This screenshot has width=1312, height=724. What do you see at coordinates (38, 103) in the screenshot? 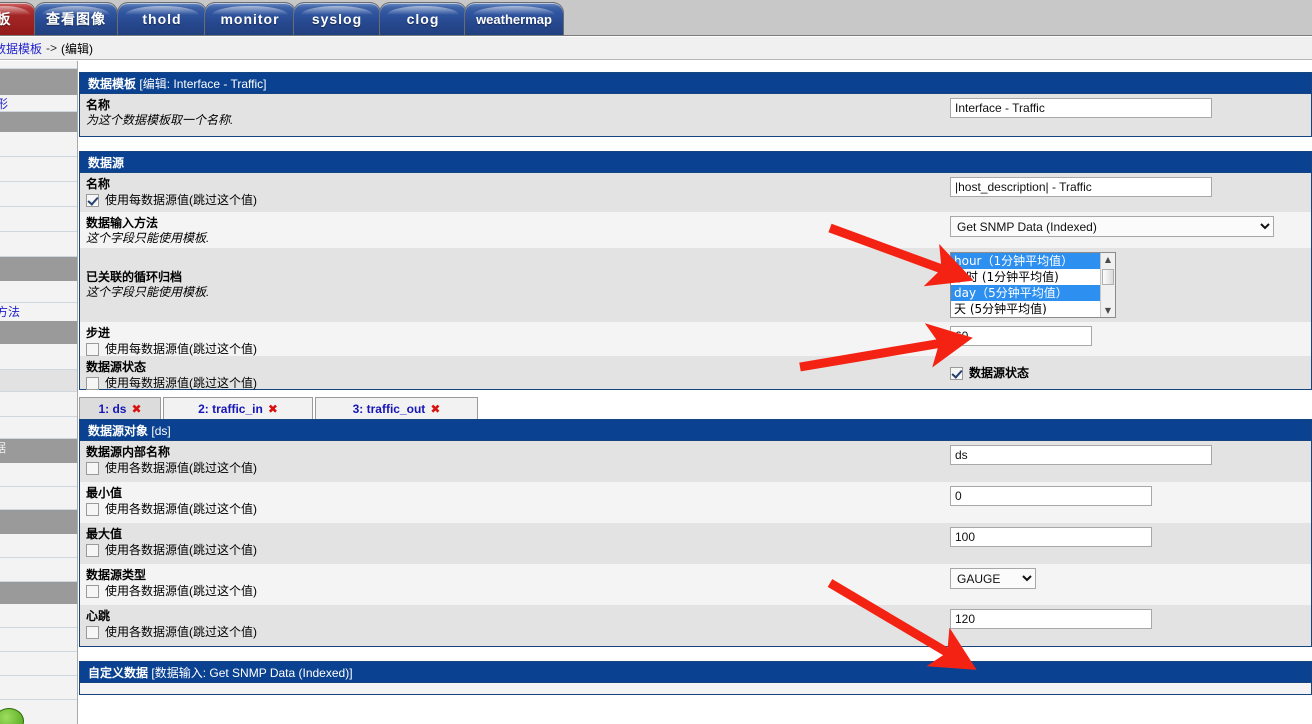
I see `sidebar-item: 形` at bounding box center [38, 103].